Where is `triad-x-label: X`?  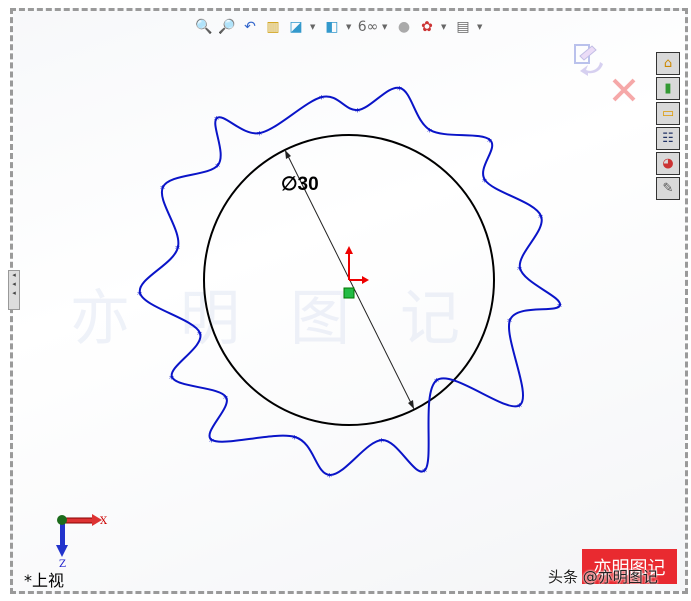
triad-x-label: X is located at coordinates (104, 521).